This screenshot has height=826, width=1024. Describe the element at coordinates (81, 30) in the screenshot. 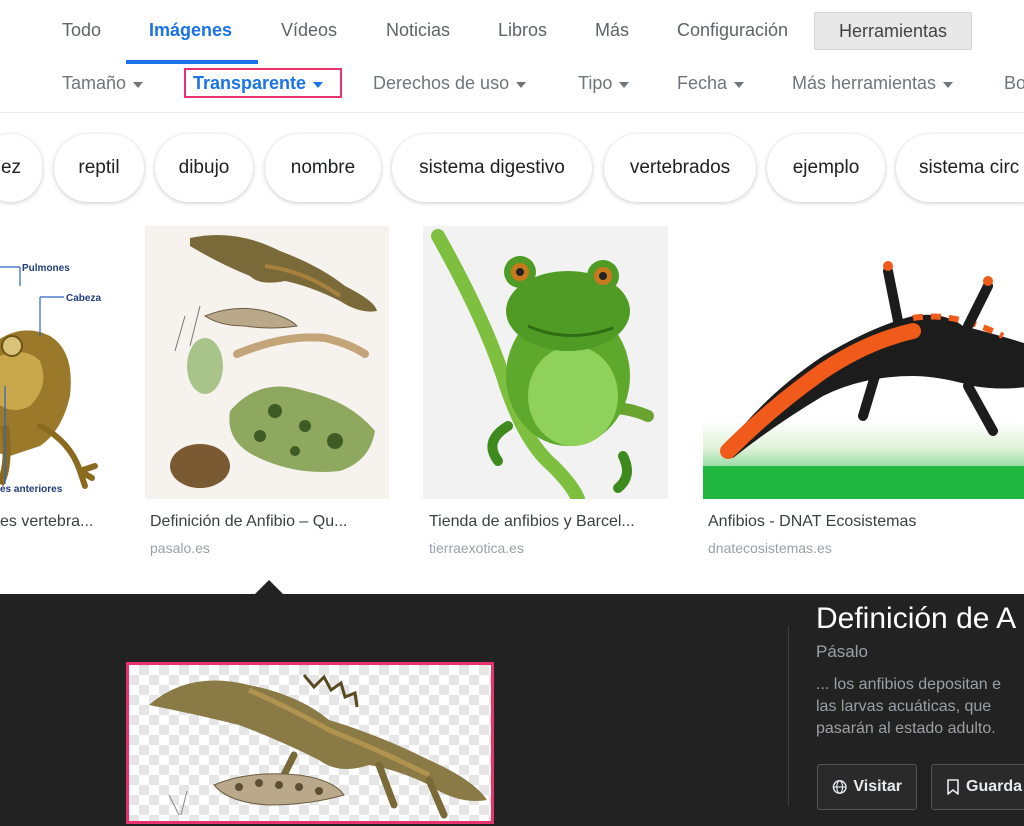

I see `tab-todo: Todo` at that location.